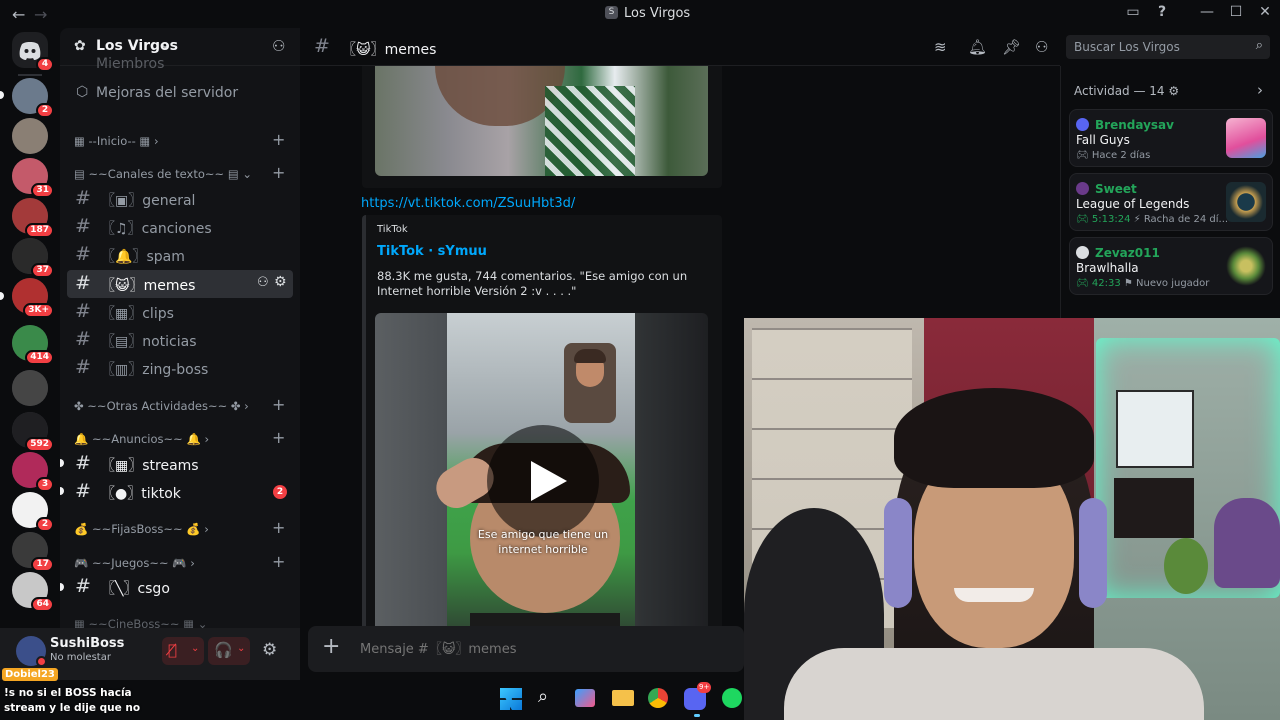 The image size is (1280, 720). What do you see at coordinates (33, 258) in the screenshot?
I see `guild-icon-5: 37` at bounding box center [33, 258].